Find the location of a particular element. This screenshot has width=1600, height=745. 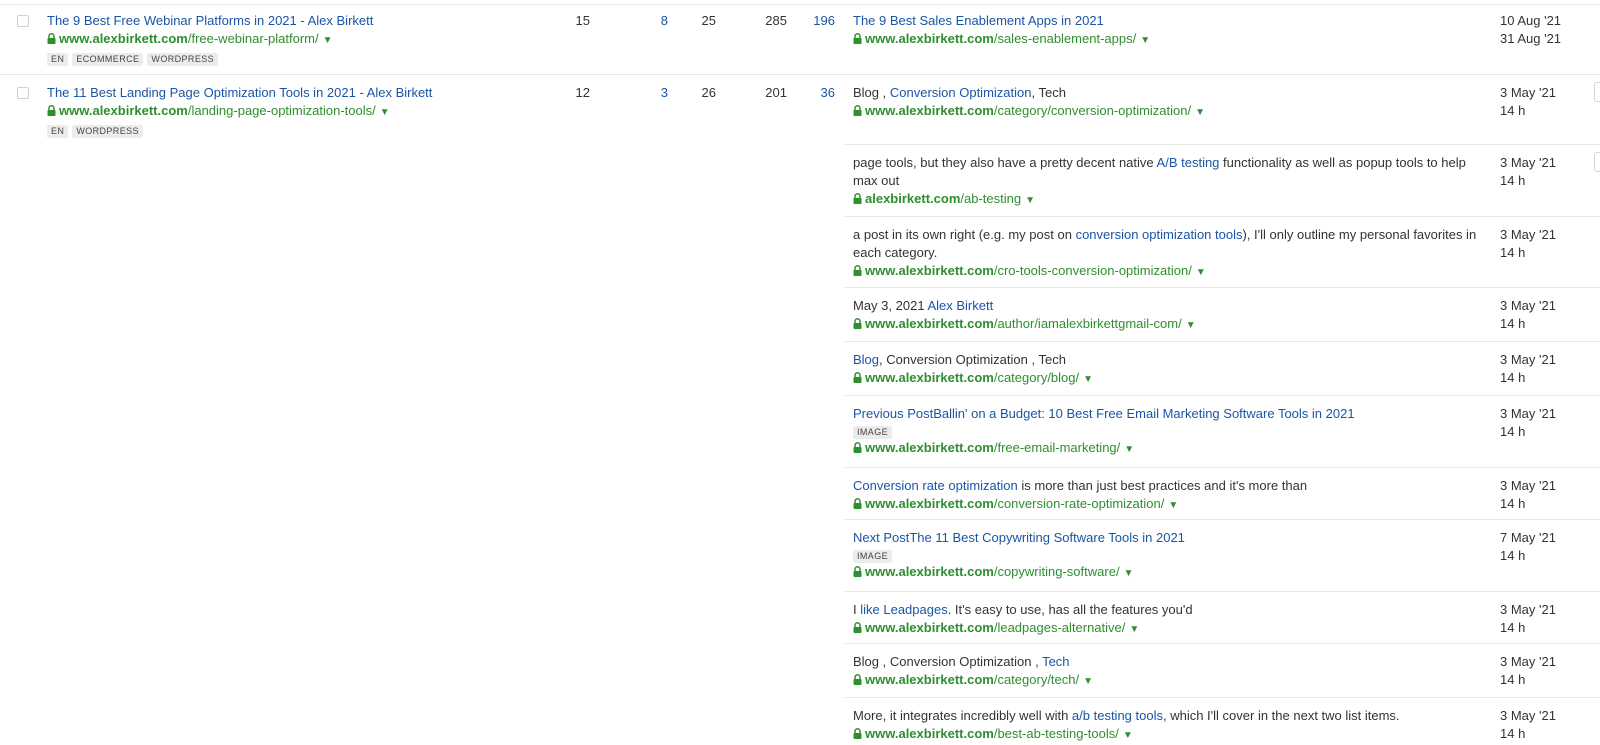

anchor-link: Alex Birkett is located at coordinates (960, 305).